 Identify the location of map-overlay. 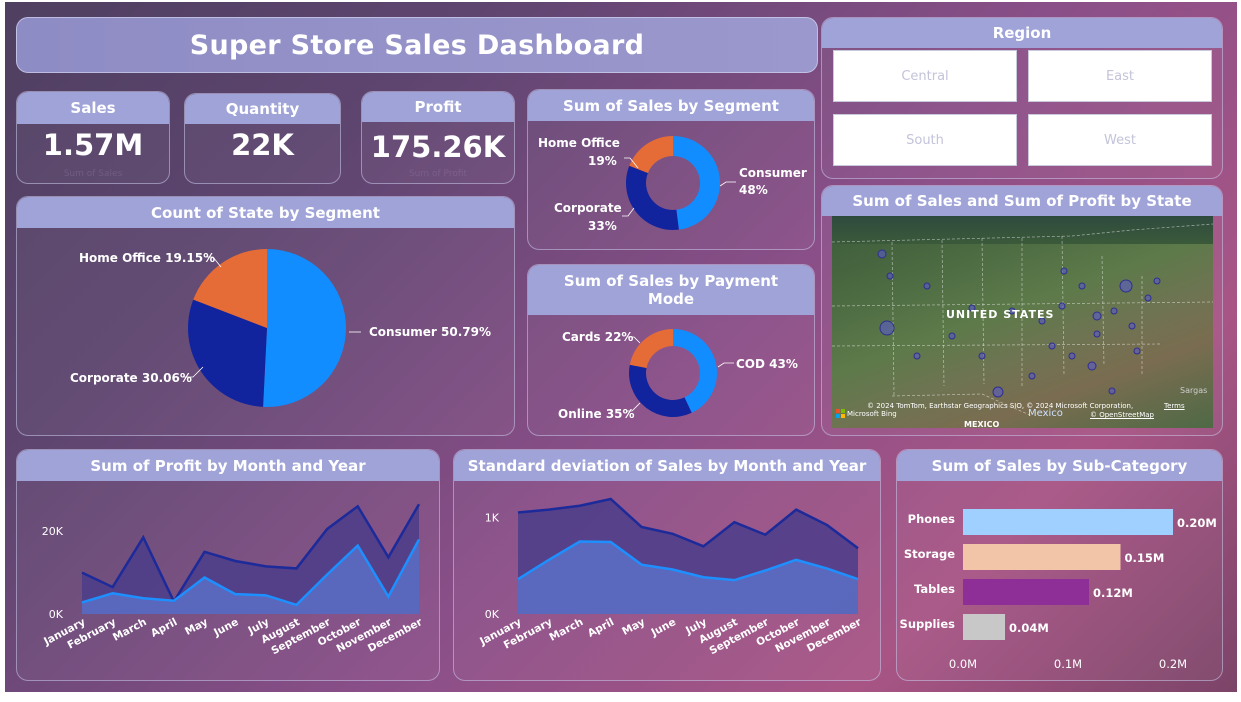
(1022, 320).